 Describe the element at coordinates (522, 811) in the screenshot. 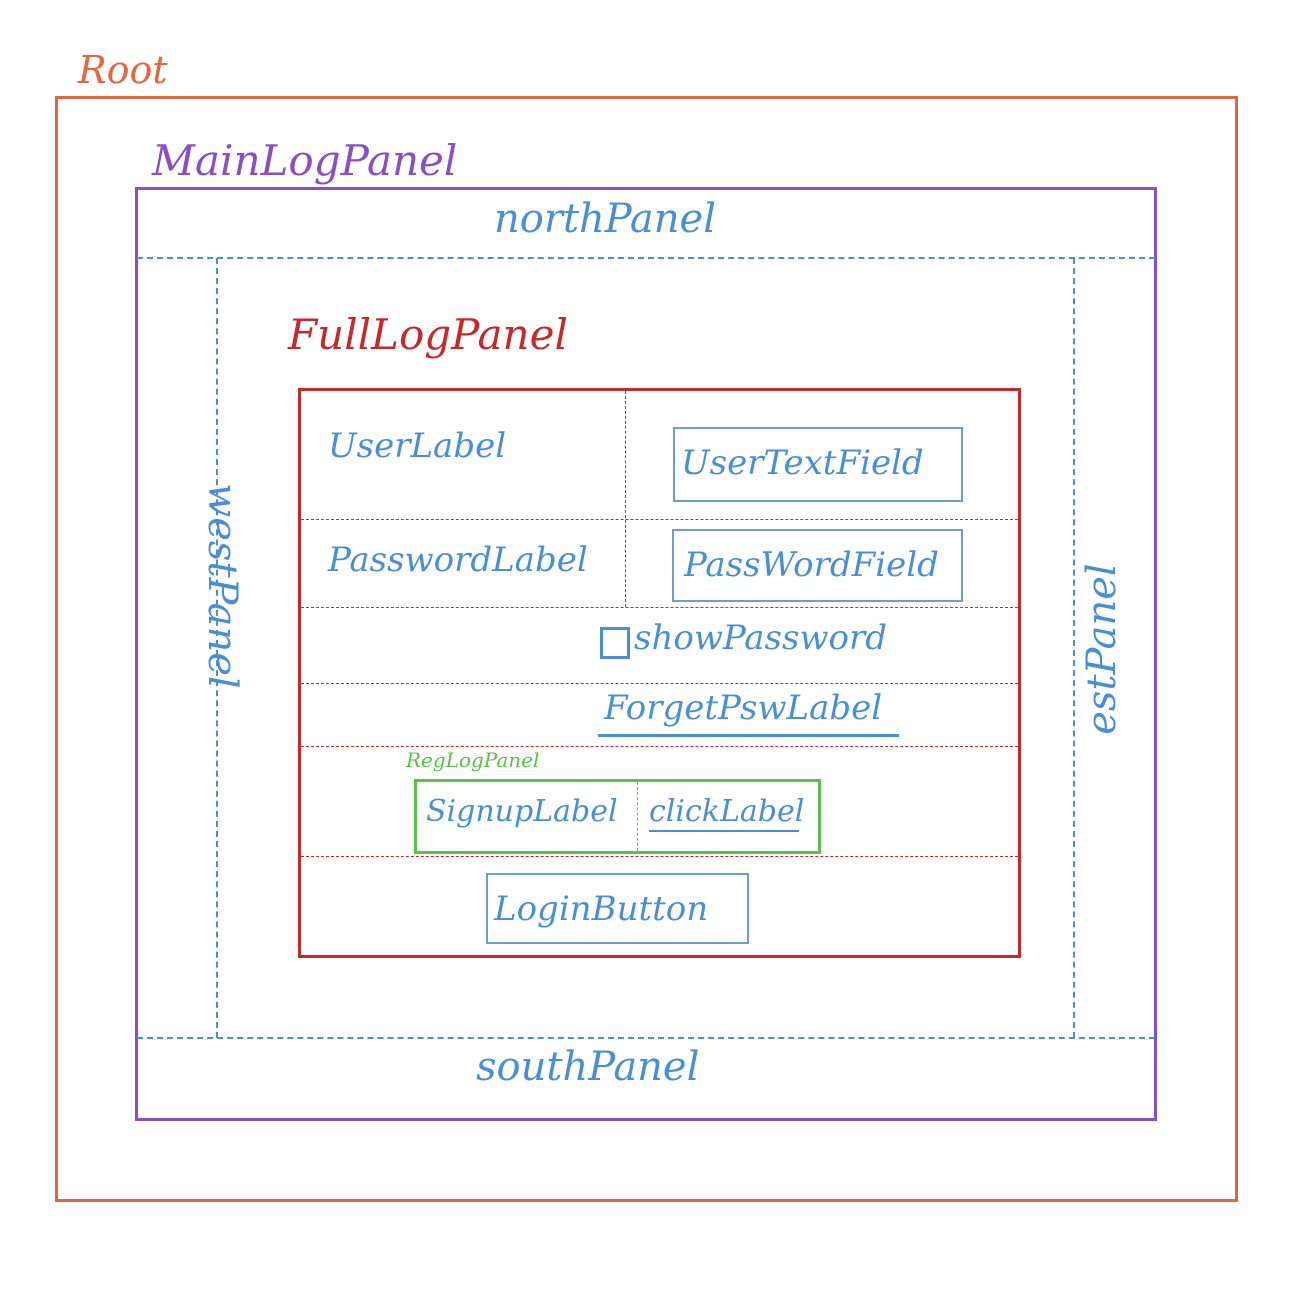

I see `signup-label: SignupLabel` at that location.